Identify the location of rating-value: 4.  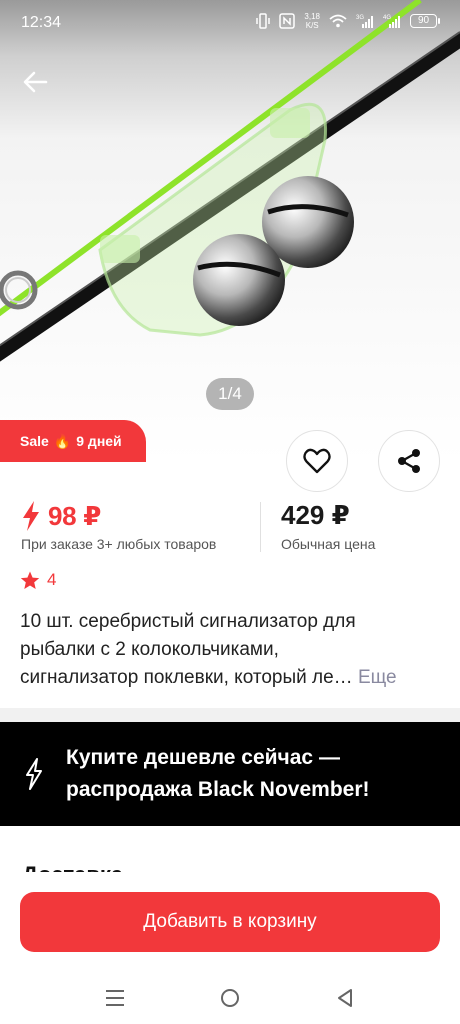
(52, 579).